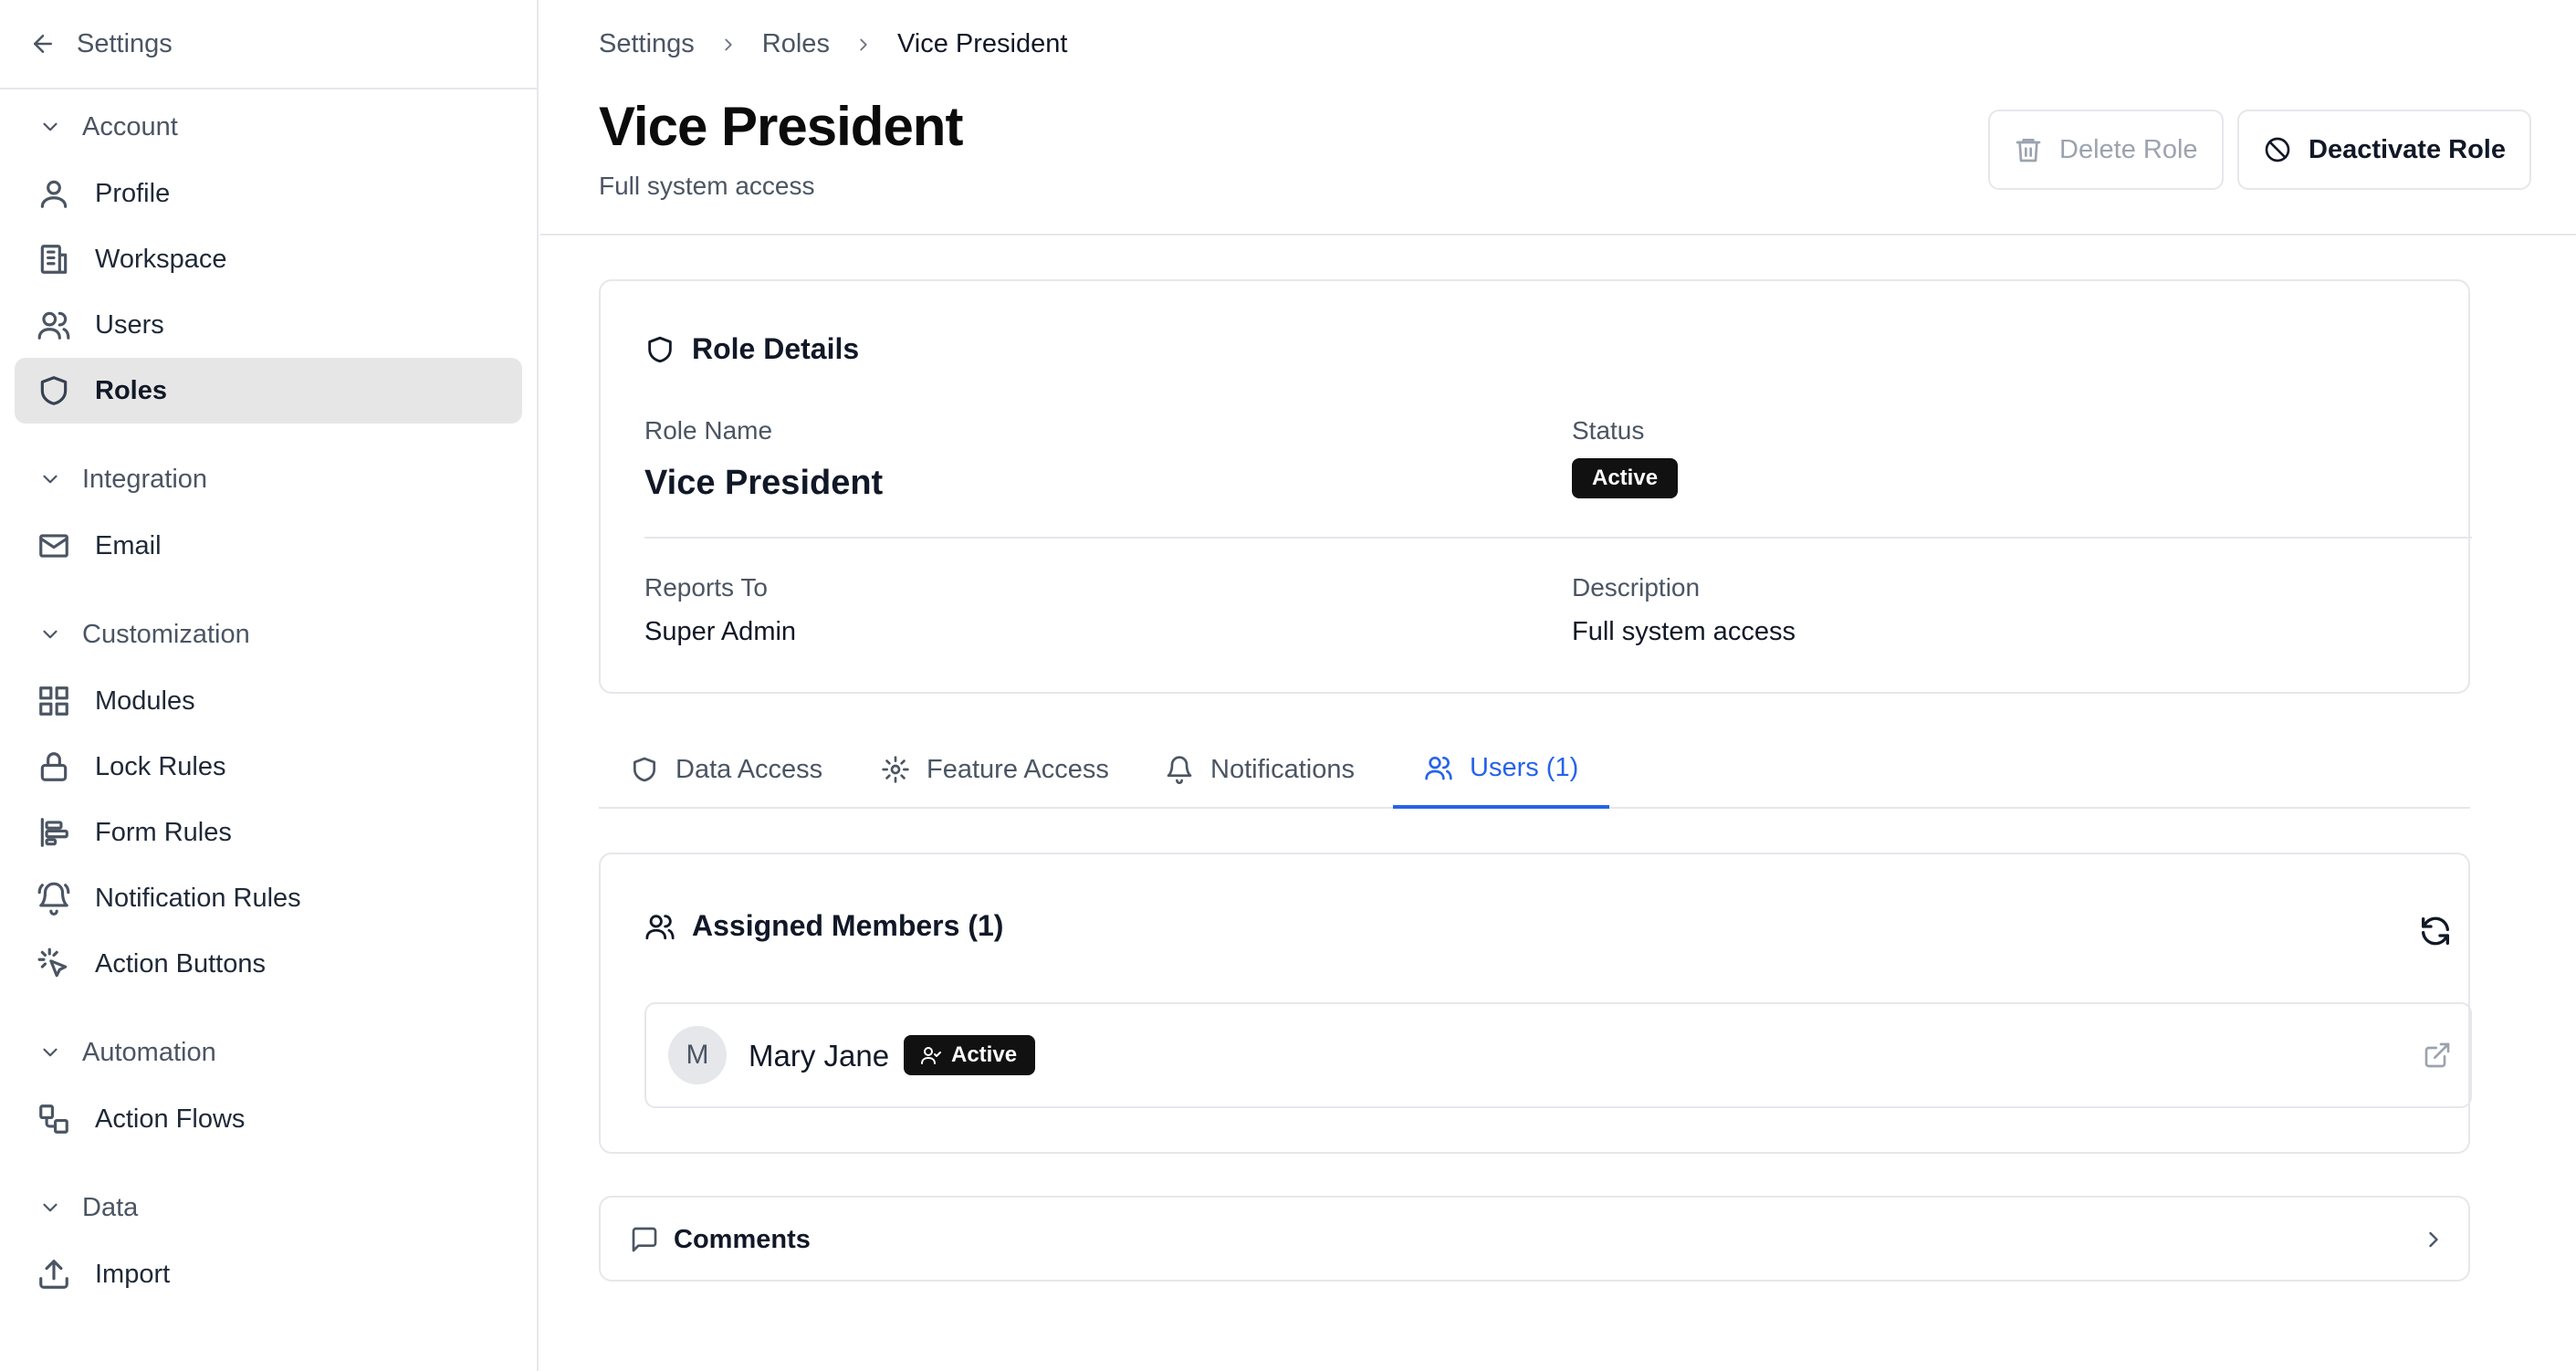 The width and height of the screenshot is (2576, 1371). I want to click on sidebar-item-action-flows: Action Flows, so click(269, 1119).